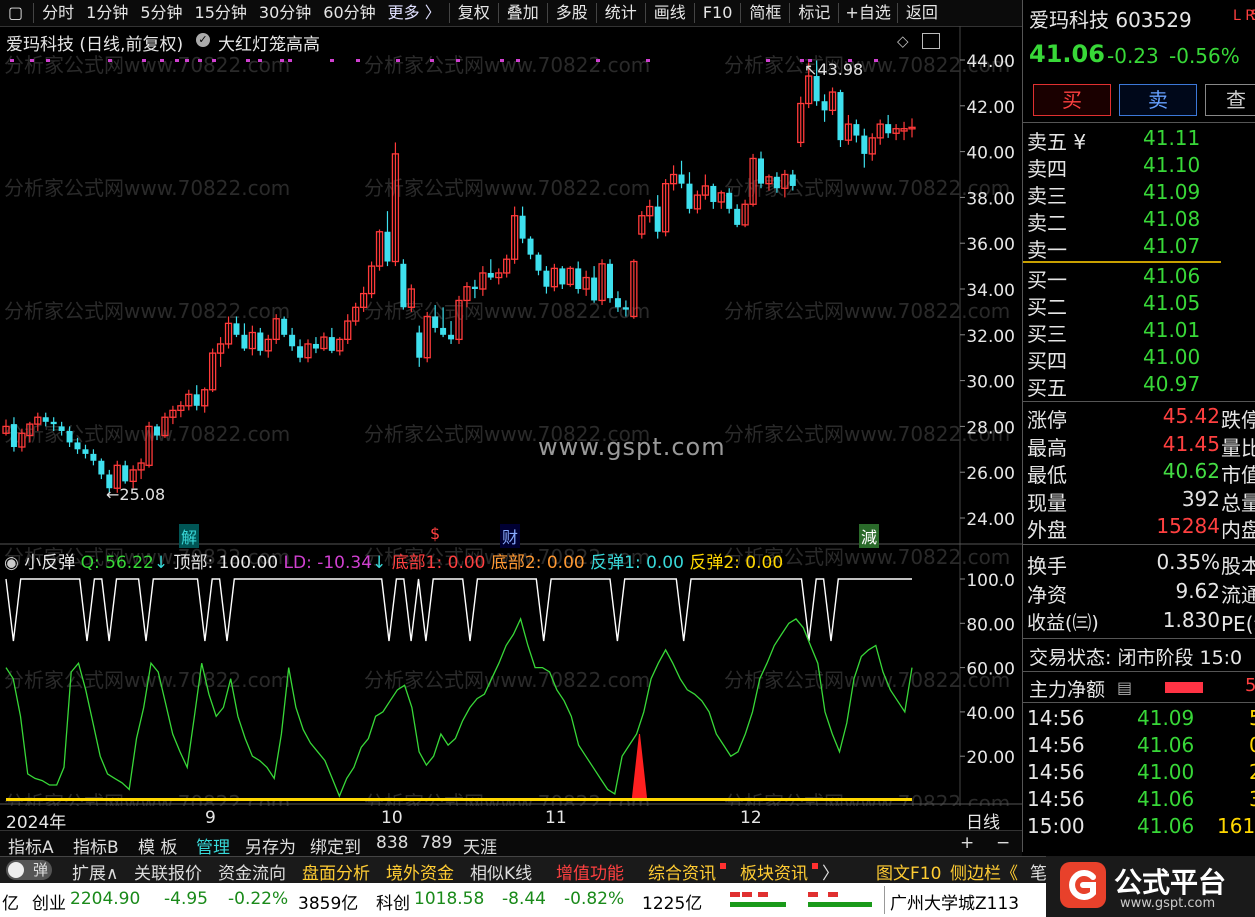 The image size is (1255, 917). Describe the element at coordinates (96, 845) in the screenshot. I see `tab-indicator-b: 指标B` at that location.